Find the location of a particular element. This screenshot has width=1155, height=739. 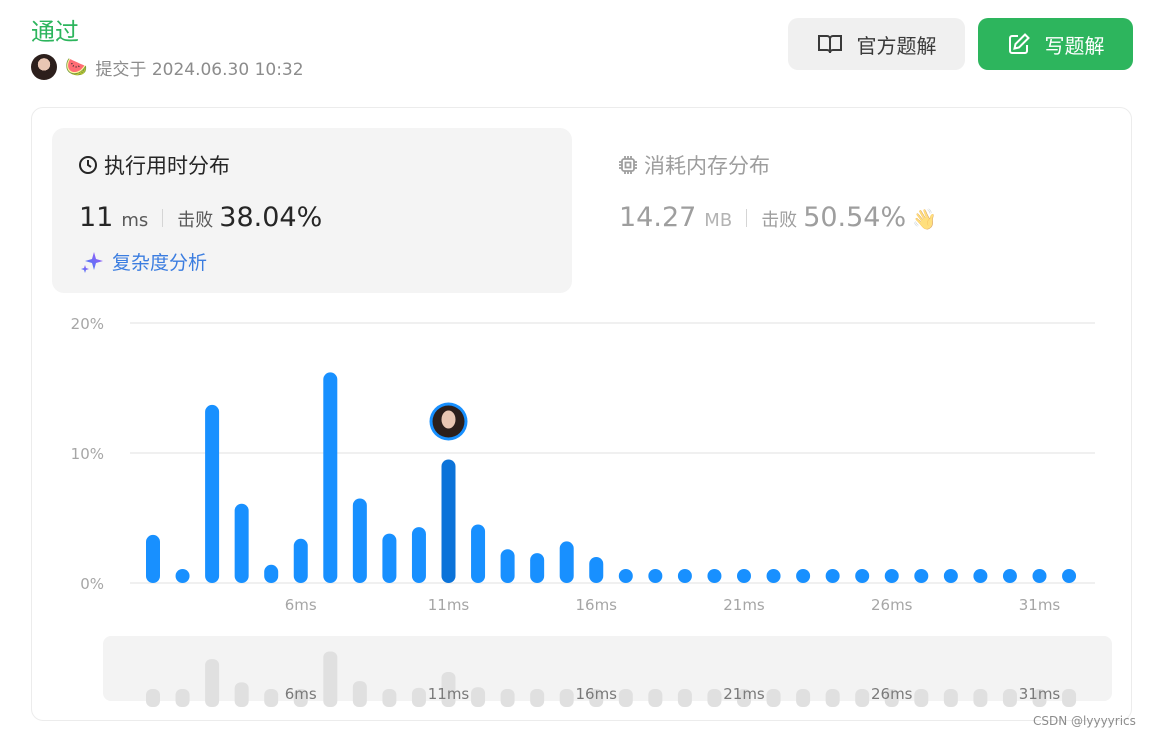

x-tick-label: 11ms is located at coordinates (449, 605).